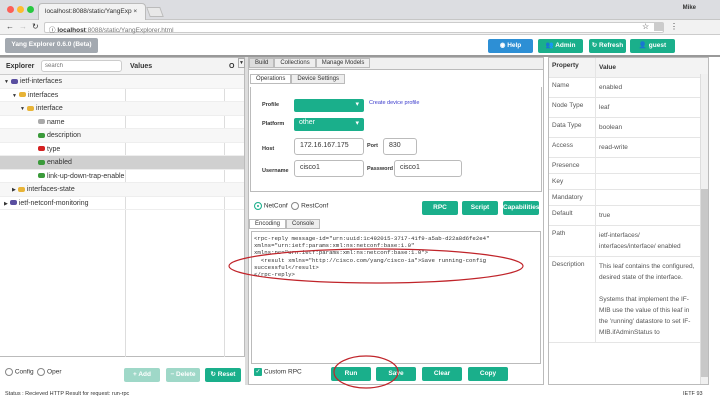 The height and width of the screenshot is (405, 720). What do you see at coordinates (366, 372) in the screenshot?
I see `highlight-ellipse-run` at bounding box center [366, 372].